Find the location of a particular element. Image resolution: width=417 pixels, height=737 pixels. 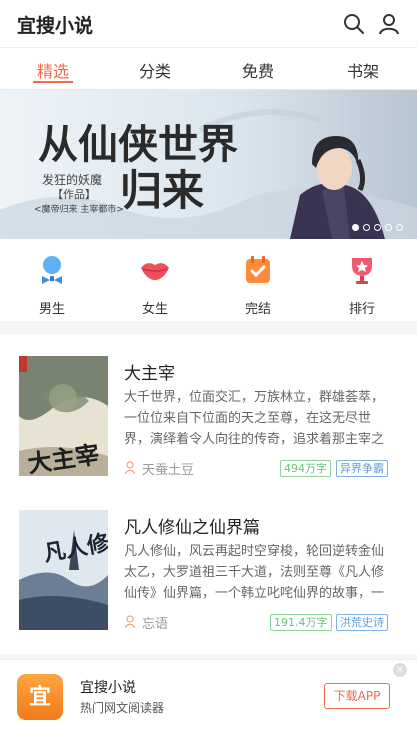

tab-categories: 分类 is located at coordinates (155, 70).